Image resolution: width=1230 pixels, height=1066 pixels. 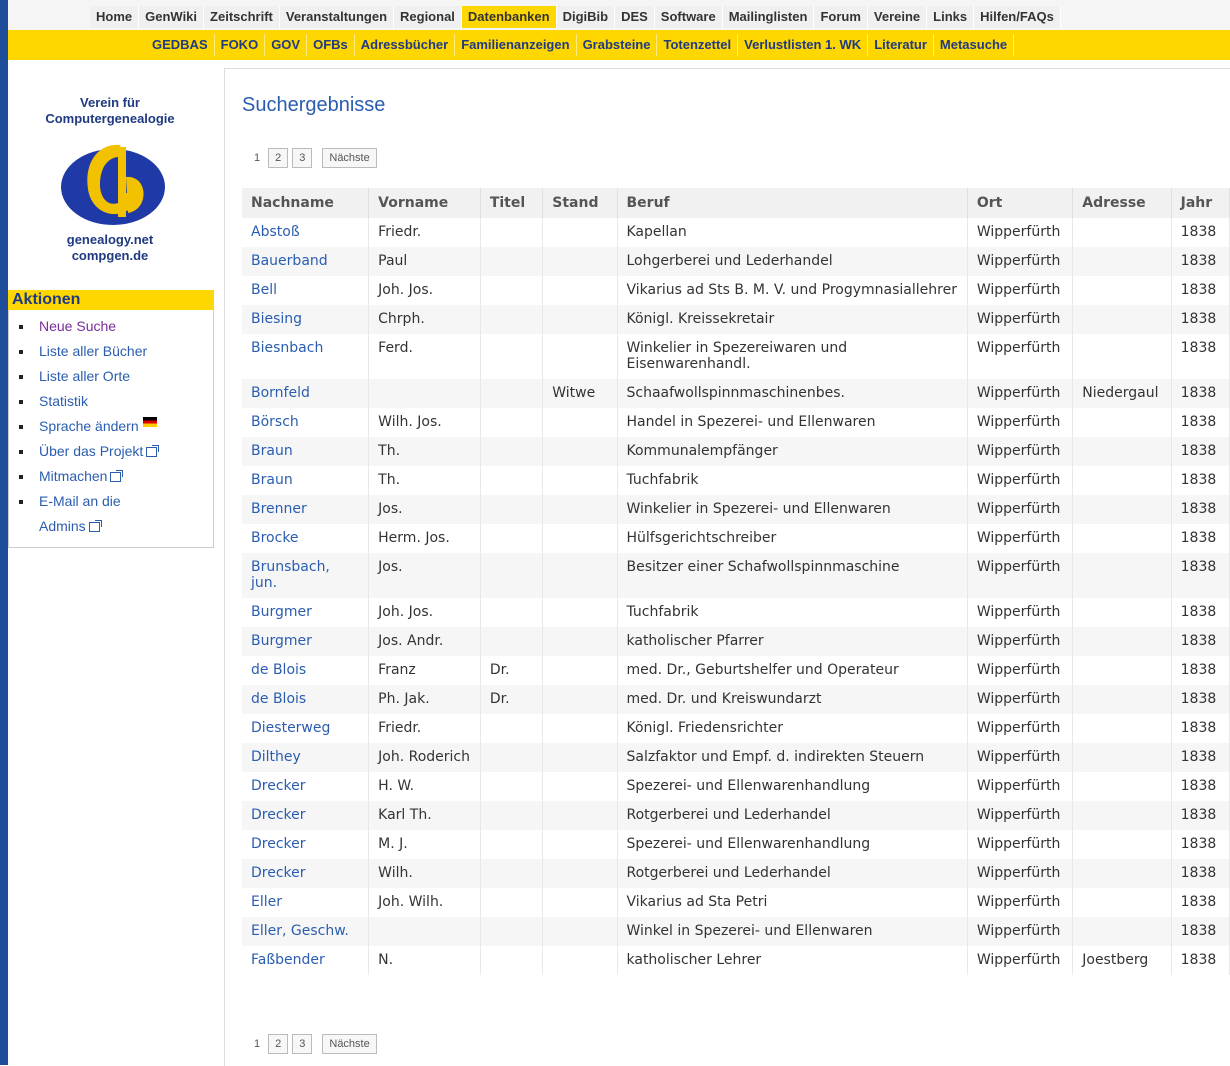 I want to click on column-header-adresse: Adresse, so click(x=1122, y=203).